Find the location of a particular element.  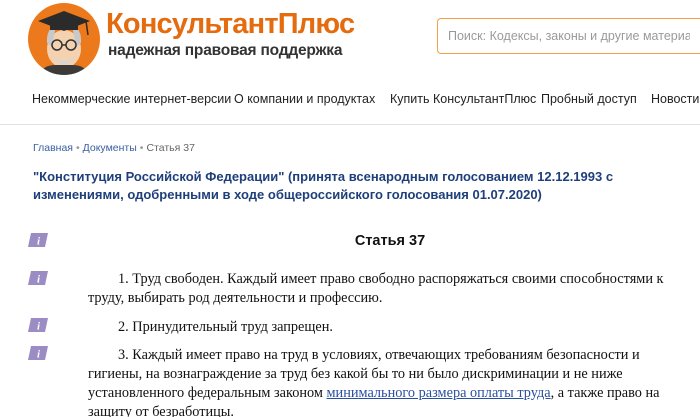

nav-item-noncommercial: Некоммерческие интернет-версии is located at coordinates (131, 99).